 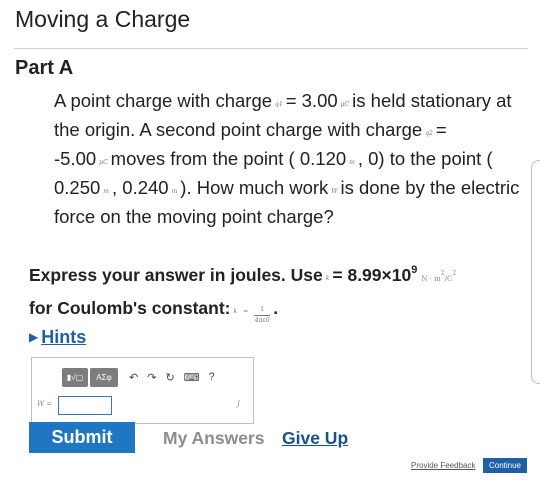 I want to click on triangle-right-icon: ▶, so click(x=34, y=337).